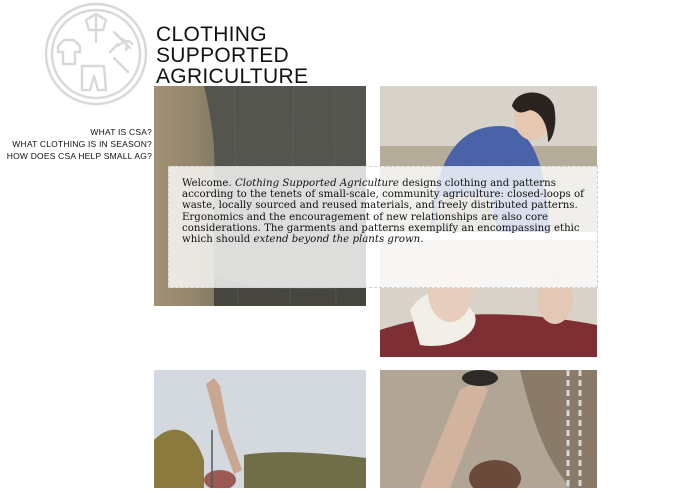  What do you see at coordinates (232, 76) in the screenshot?
I see `title-line-3: AGRICULTURE` at bounding box center [232, 76].